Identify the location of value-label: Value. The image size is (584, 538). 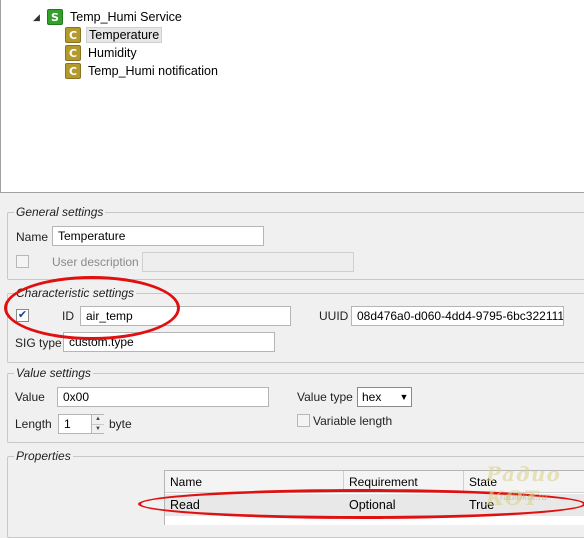
(30, 397).